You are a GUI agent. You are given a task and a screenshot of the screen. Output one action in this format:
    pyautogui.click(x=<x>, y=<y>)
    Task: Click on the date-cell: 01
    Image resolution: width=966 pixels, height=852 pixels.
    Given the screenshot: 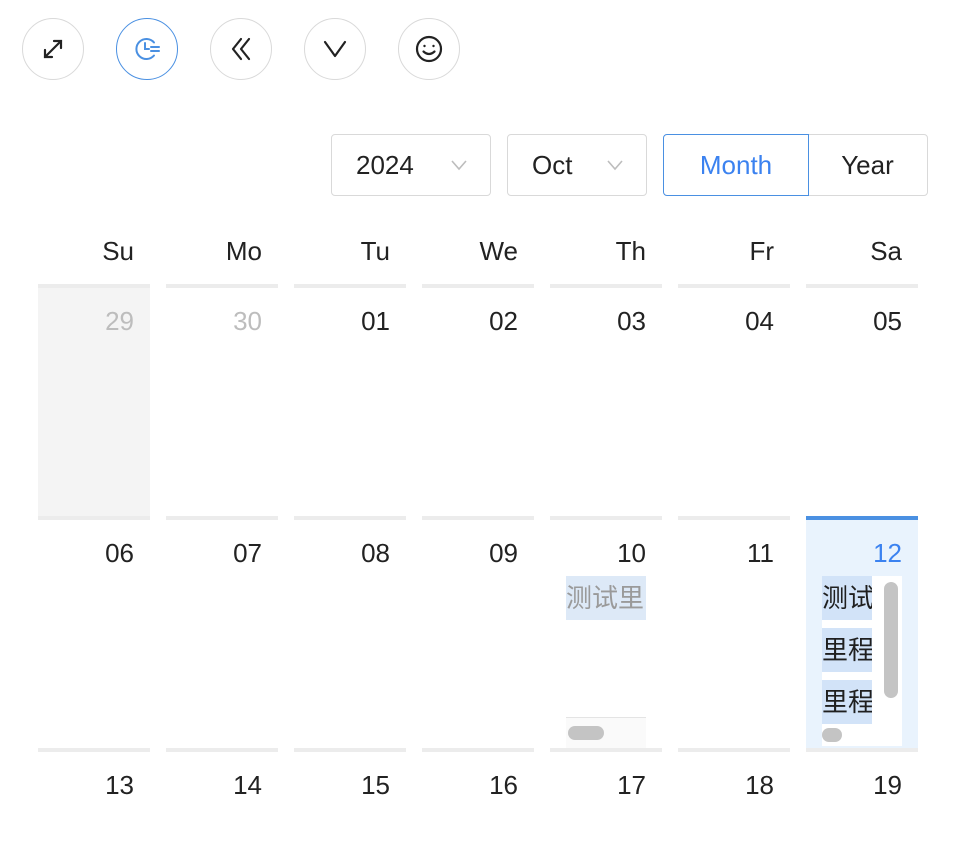 What is the action you would take?
    pyautogui.click(x=350, y=400)
    